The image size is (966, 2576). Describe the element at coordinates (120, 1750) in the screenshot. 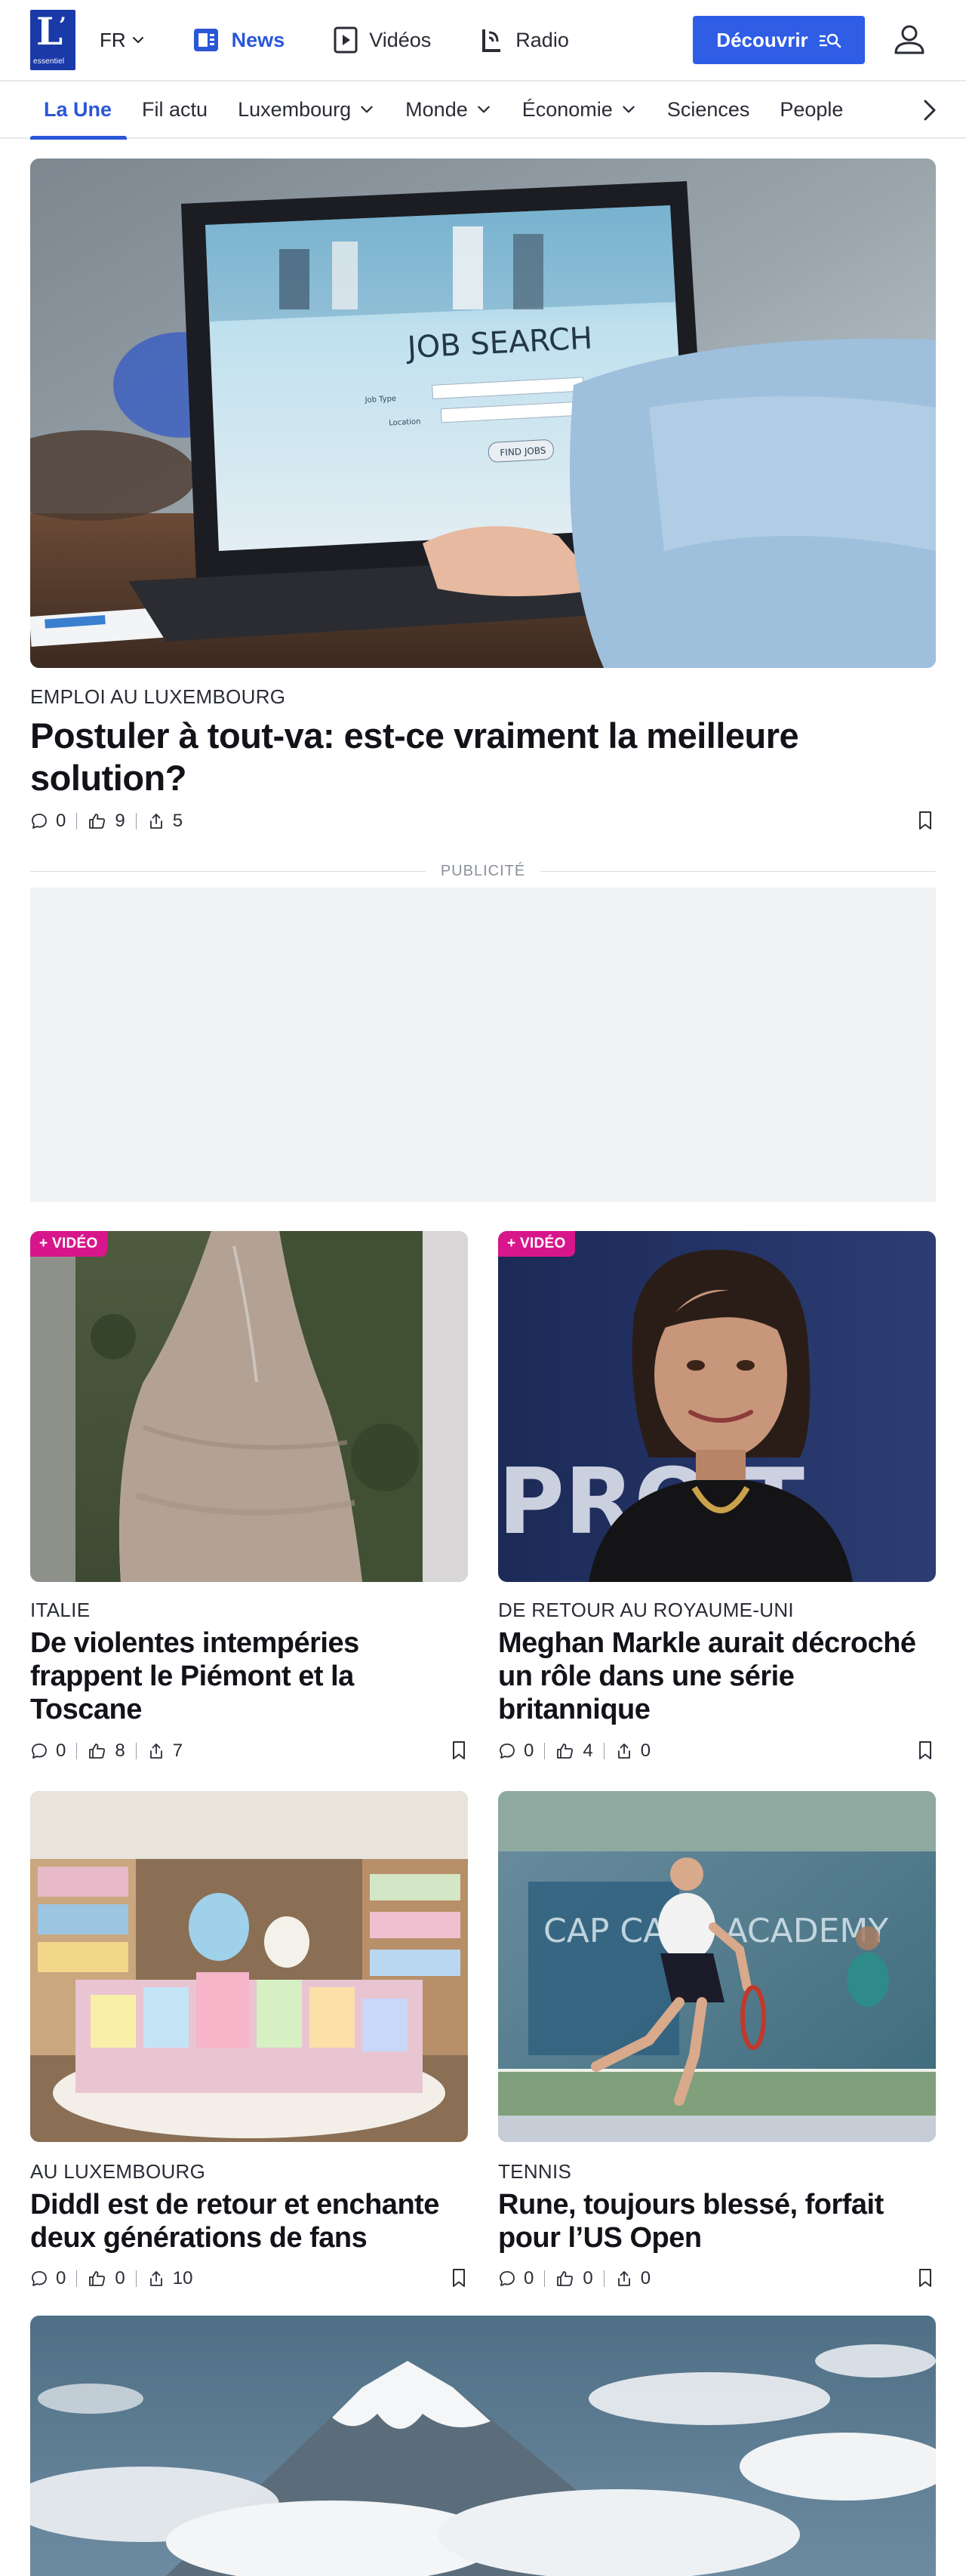

I see `like-count-value: 8` at that location.